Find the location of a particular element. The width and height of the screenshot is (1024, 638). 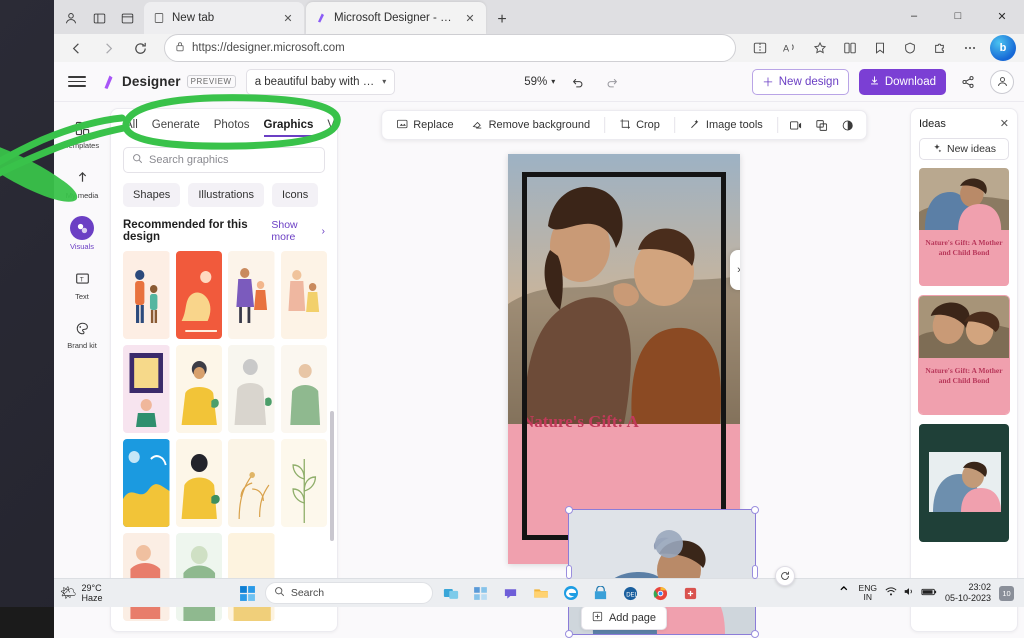

new-tab-button: + is located at coordinates (502, 20).